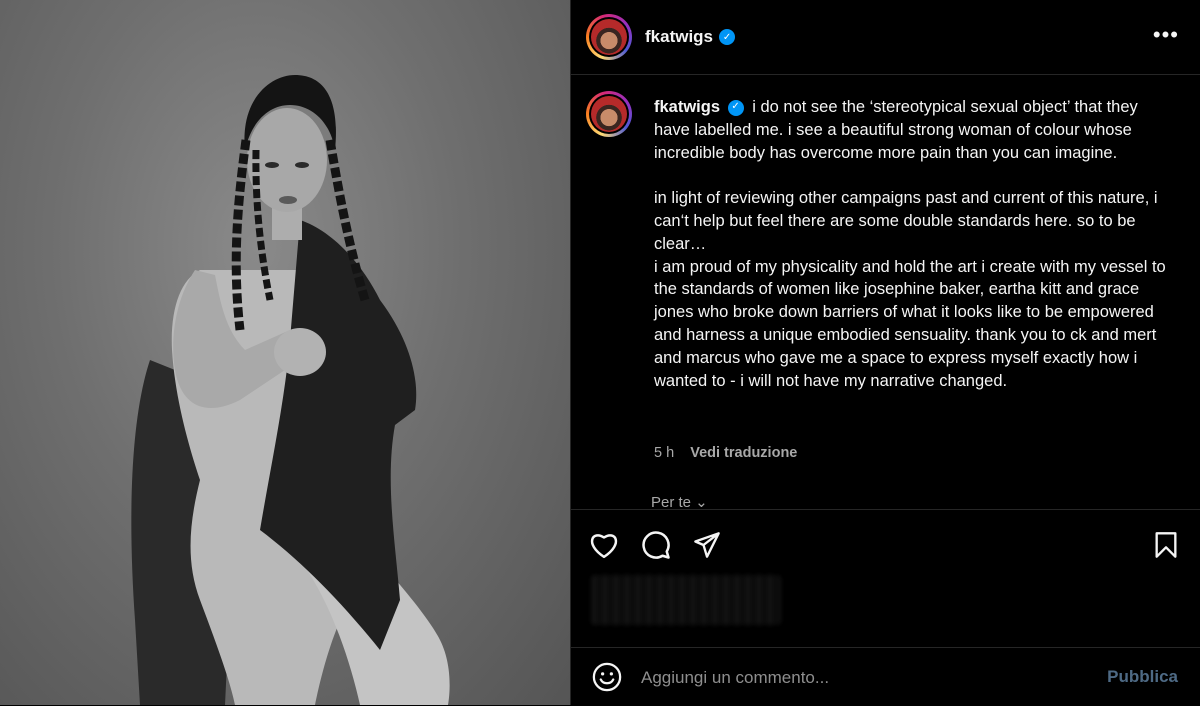  Describe the element at coordinates (1142, 677) in the screenshot. I see `publish-button: Pubblica` at that location.